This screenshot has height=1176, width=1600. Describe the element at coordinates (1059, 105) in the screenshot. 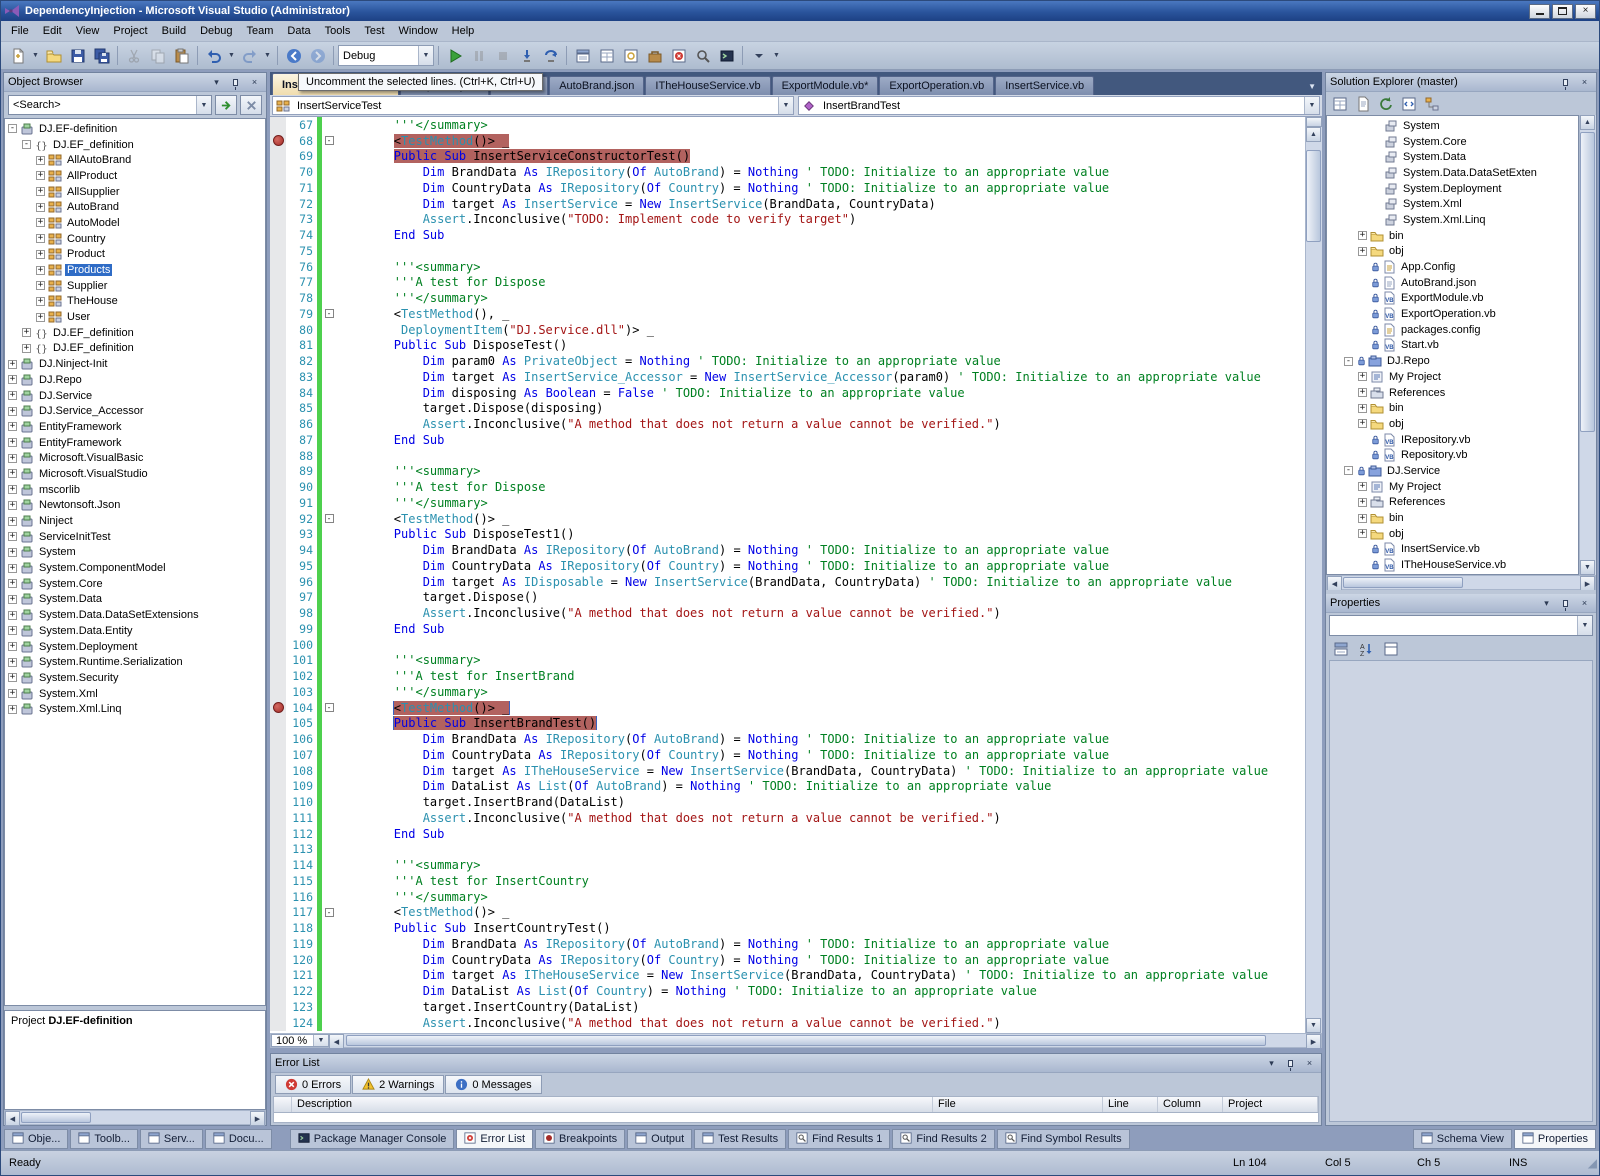

I see `members-dropdown: InsertBrandTest ▼` at that location.